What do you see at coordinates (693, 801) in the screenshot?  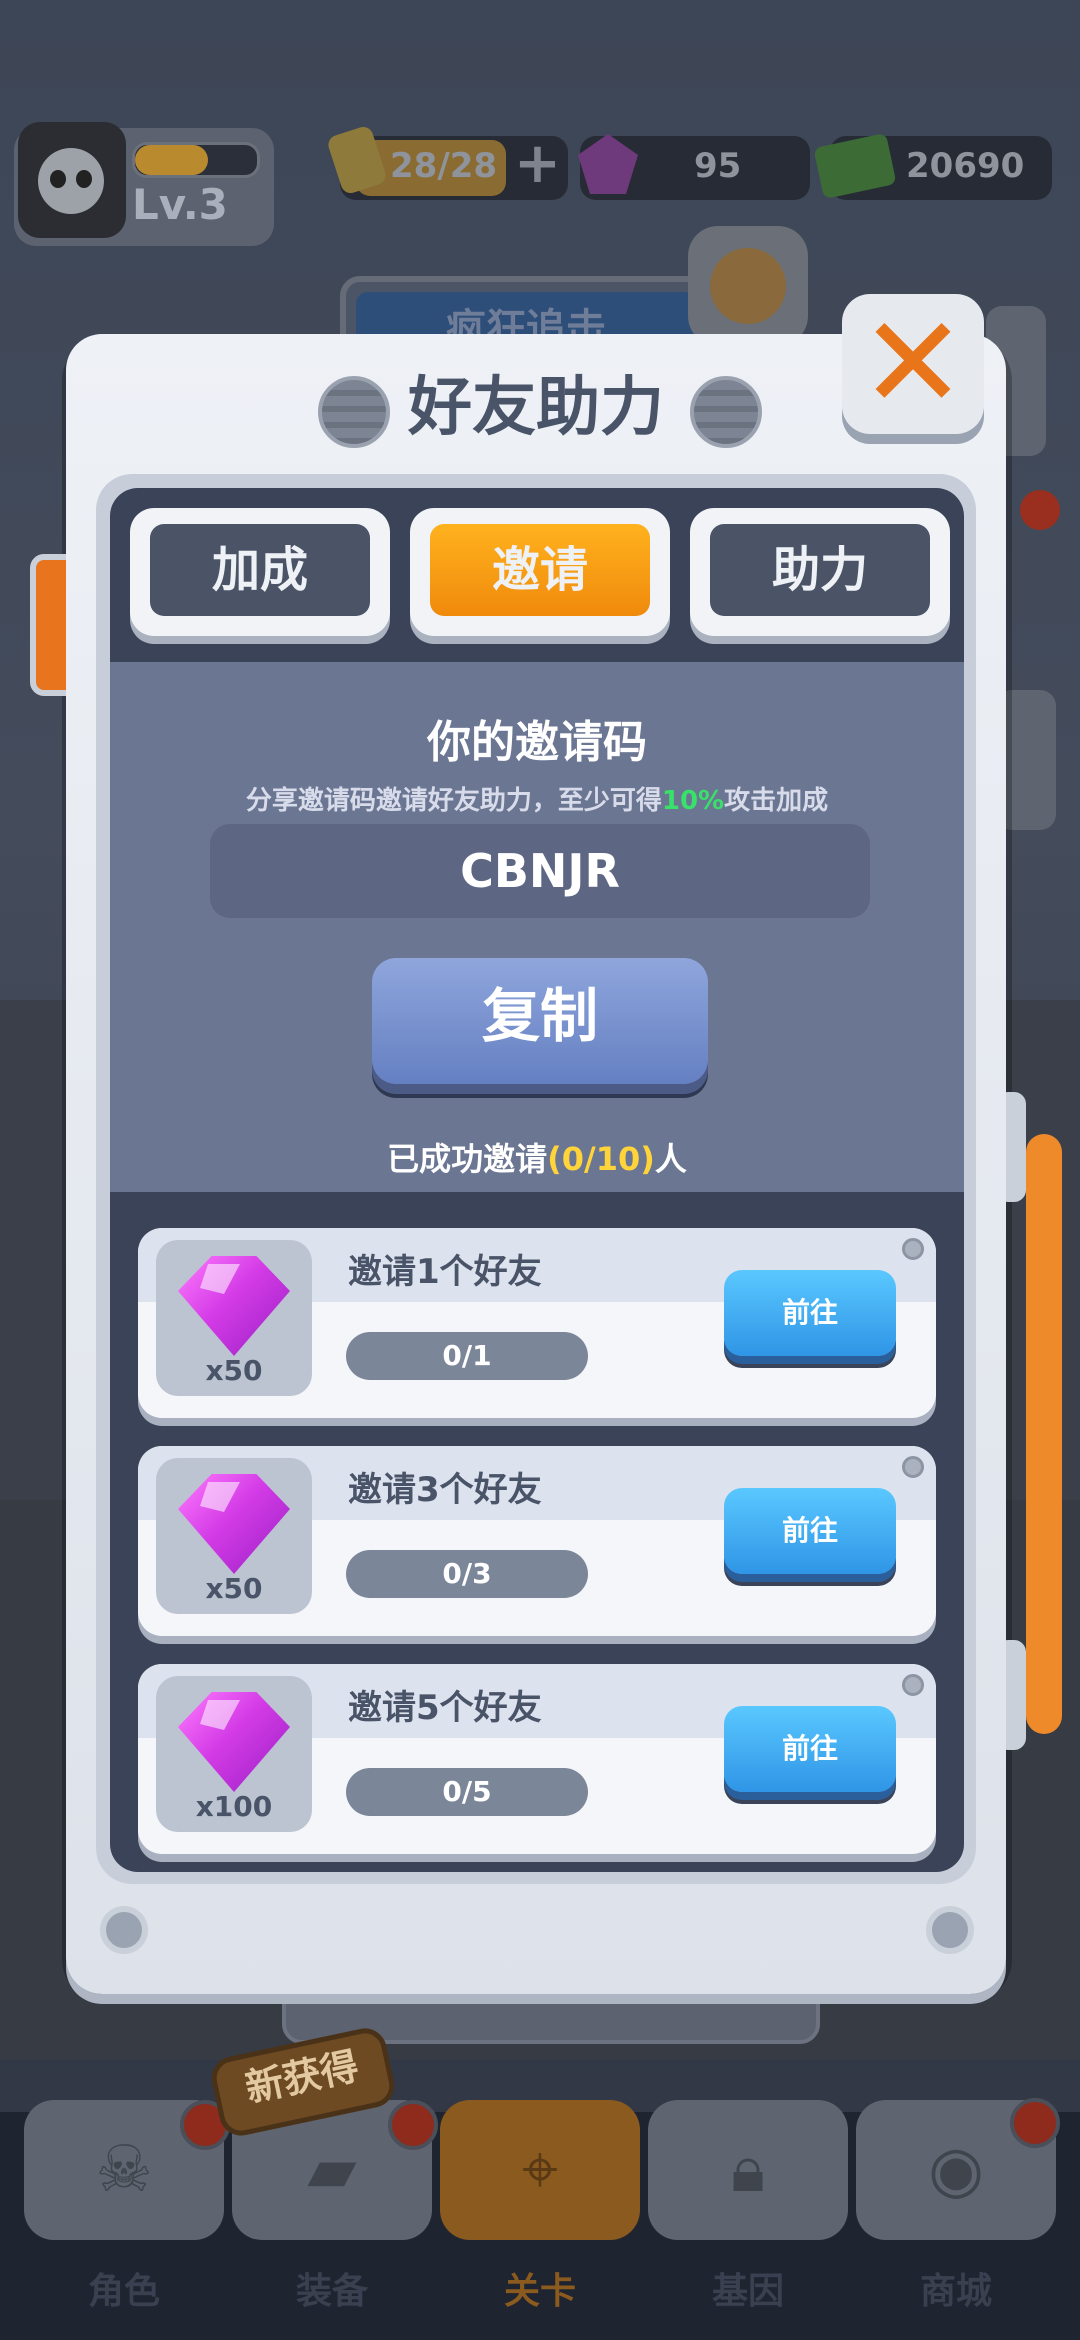 I see `invite-desc-highlight: 10%` at bounding box center [693, 801].